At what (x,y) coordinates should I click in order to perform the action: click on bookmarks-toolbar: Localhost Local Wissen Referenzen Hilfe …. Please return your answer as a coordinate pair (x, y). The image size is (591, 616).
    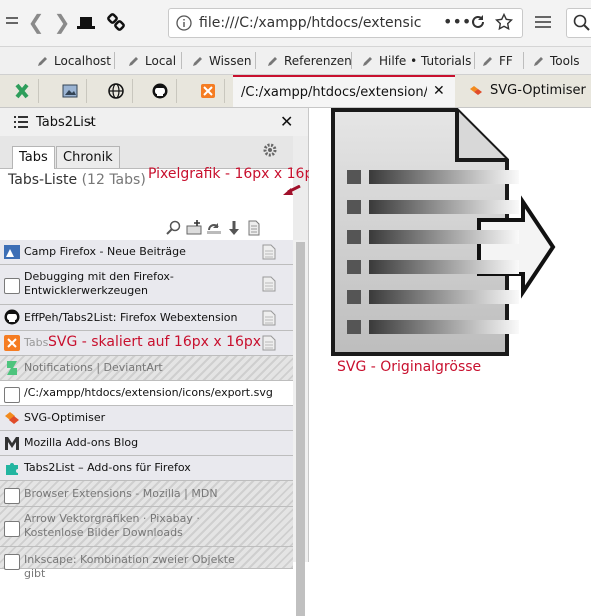
    Looking at the image, I should click on (295, 61).